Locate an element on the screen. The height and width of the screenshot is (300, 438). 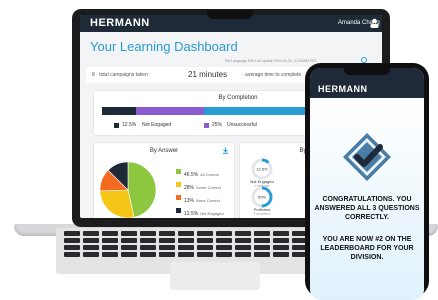
gauge-value: 50% is located at coordinates (262, 197).